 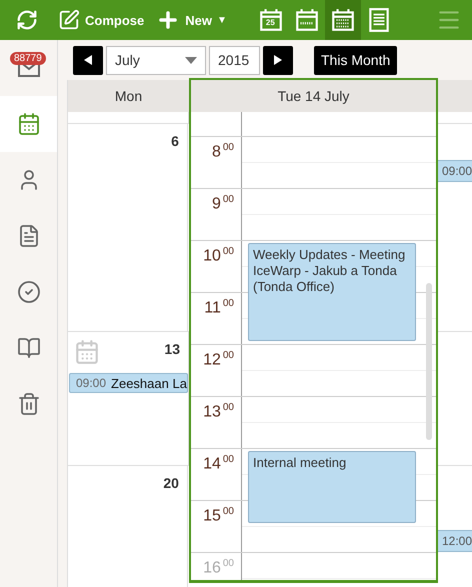 What do you see at coordinates (191, 20) in the screenshot?
I see `new-button: New ▼` at bounding box center [191, 20].